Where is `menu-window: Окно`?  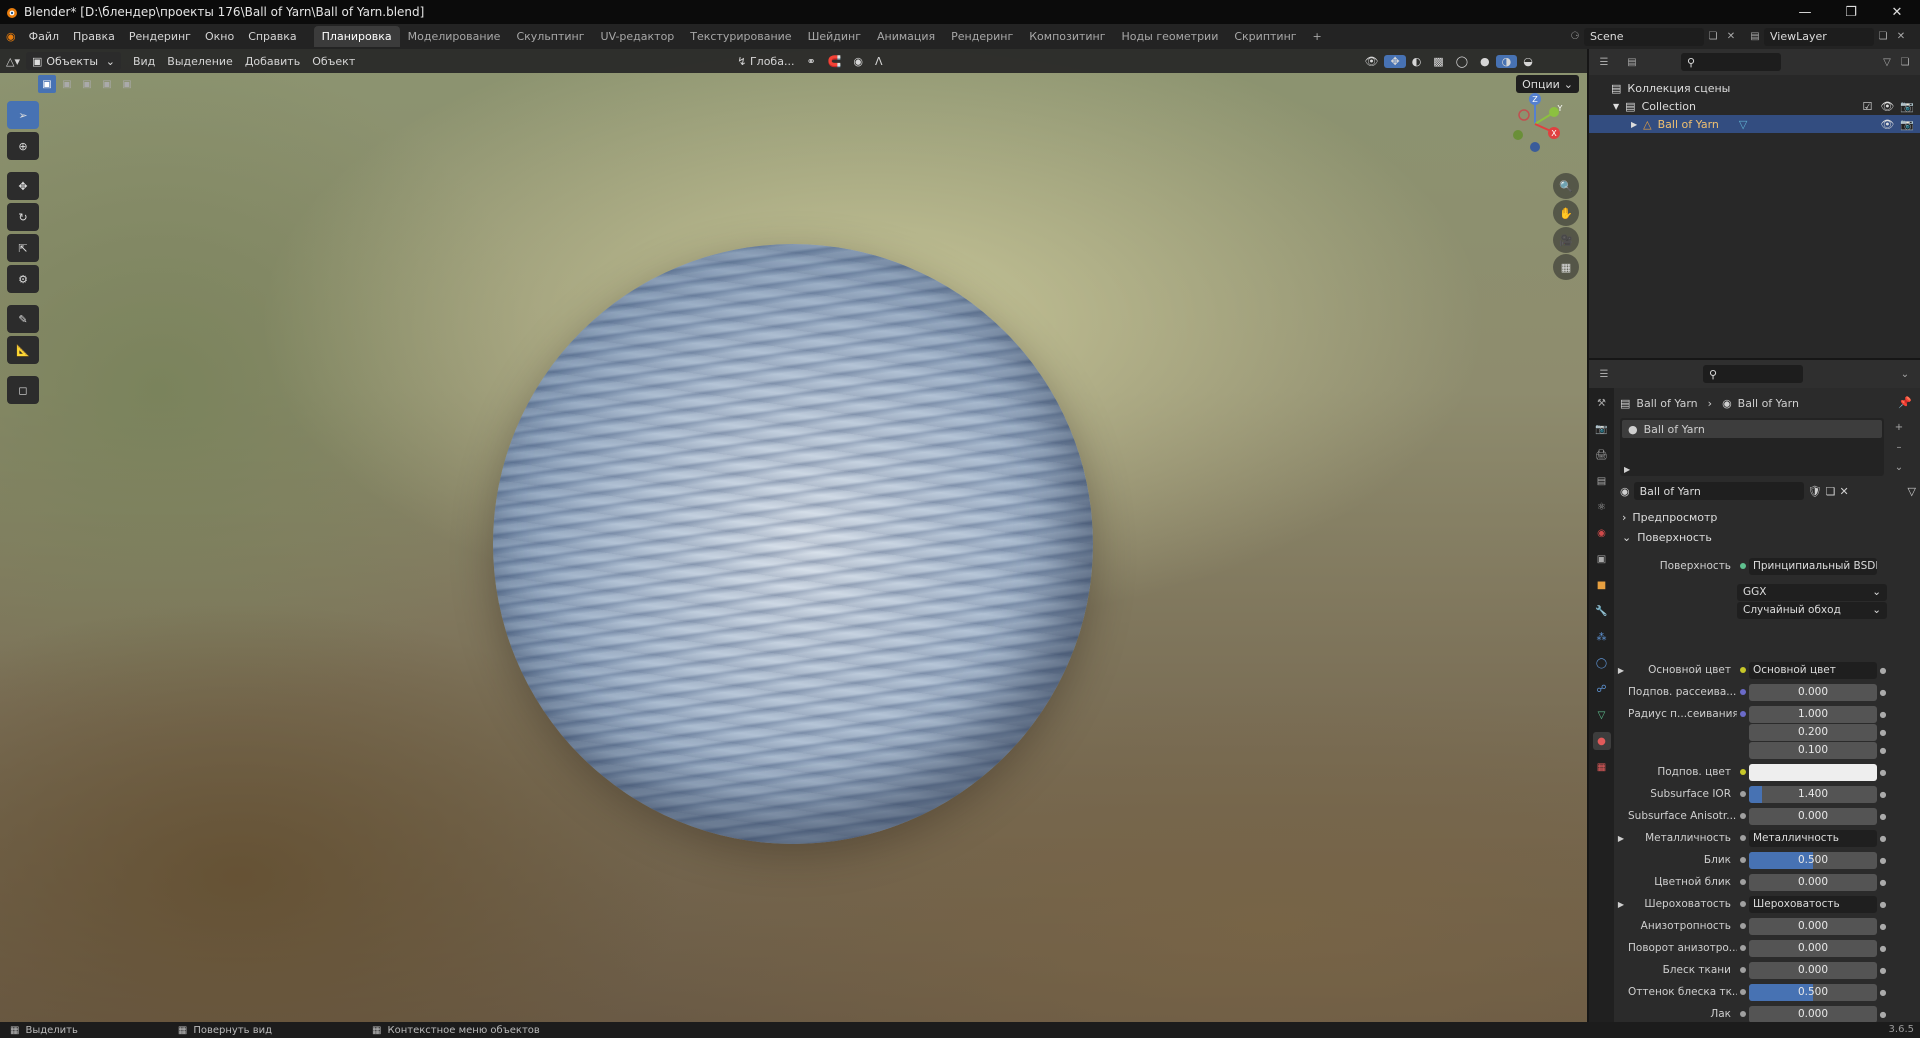
menu-window: Окно is located at coordinates (219, 36).